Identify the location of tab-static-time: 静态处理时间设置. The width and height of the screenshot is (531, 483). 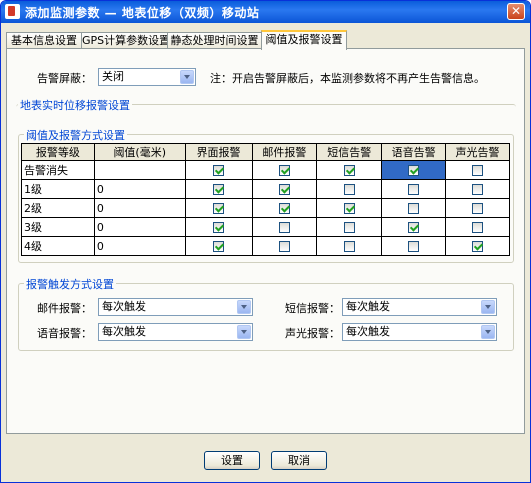
(214, 40).